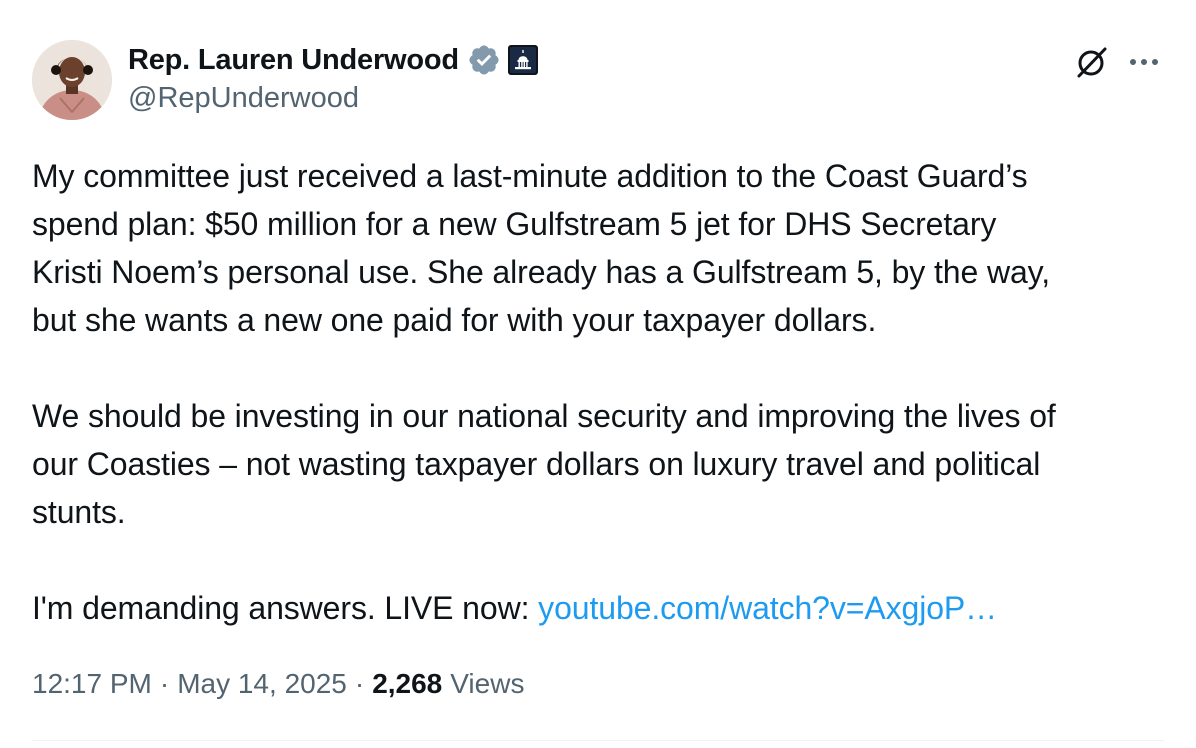  I want to click on views-count: 2,268, so click(407, 684).